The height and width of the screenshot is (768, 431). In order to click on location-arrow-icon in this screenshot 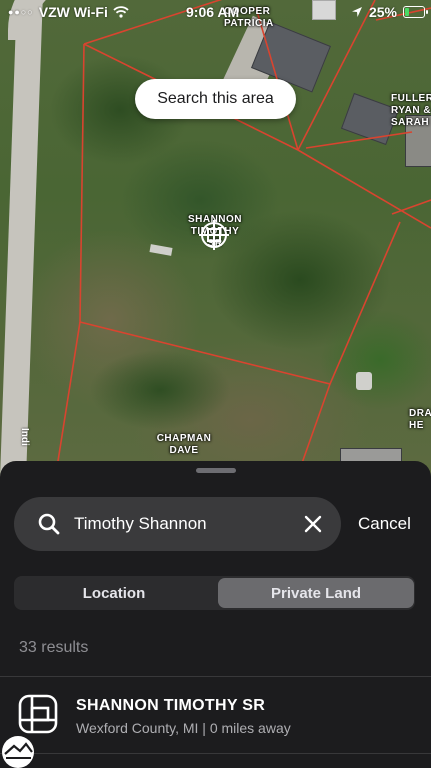, I will do `click(356, 12)`.